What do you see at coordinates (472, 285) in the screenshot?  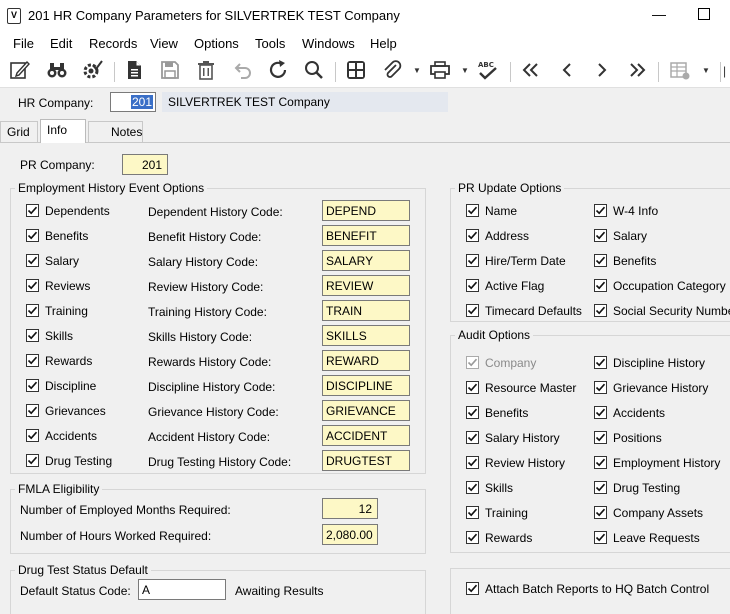 I see `checkbox-active-flag` at bounding box center [472, 285].